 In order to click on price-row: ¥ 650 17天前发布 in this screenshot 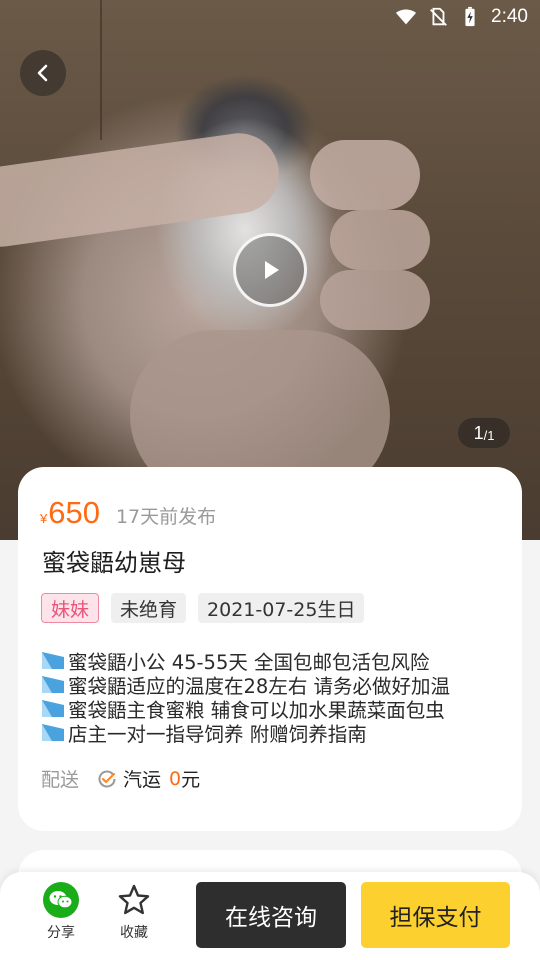, I will do `click(128, 513)`.